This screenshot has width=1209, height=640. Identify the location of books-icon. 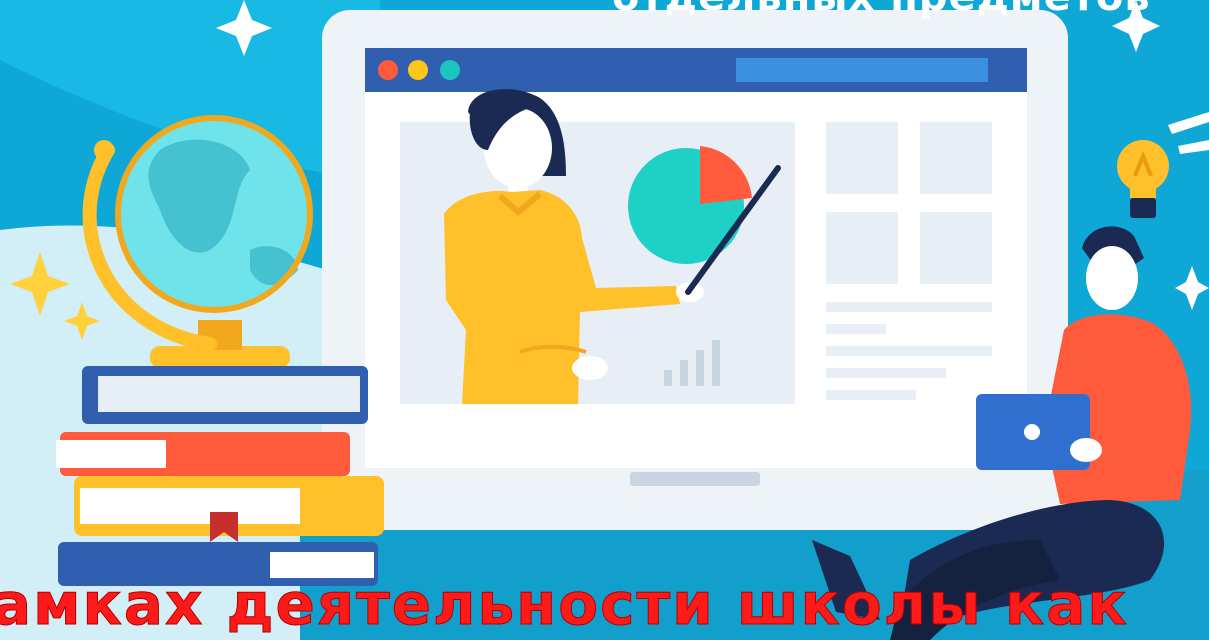
(220, 476).